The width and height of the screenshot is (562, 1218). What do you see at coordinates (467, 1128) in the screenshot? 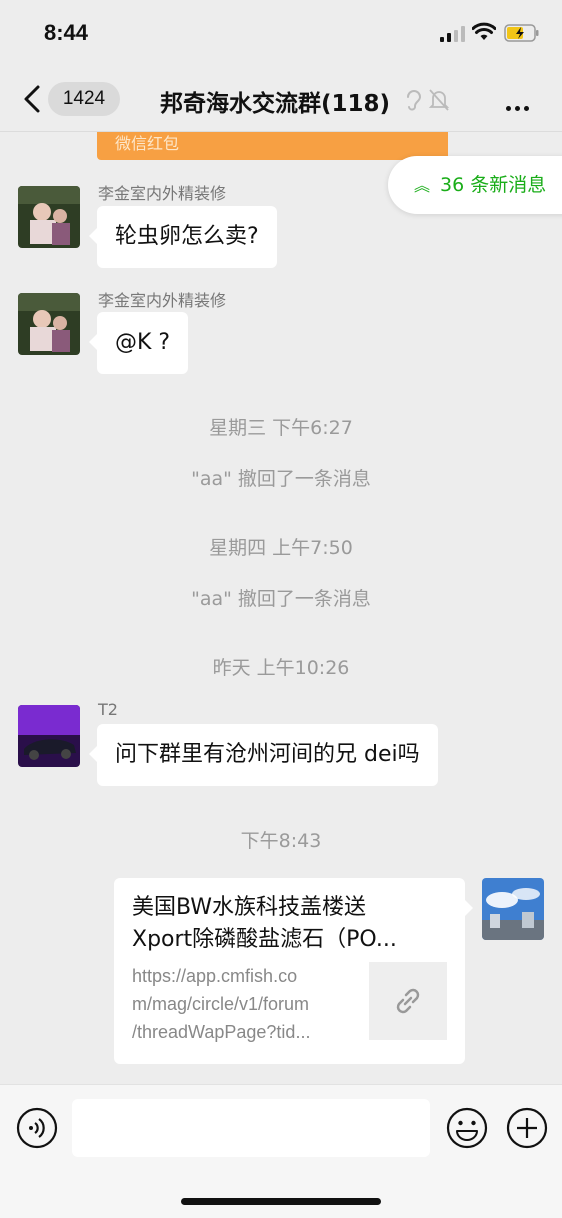
I see `emoji-icon` at bounding box center [467, 1128].